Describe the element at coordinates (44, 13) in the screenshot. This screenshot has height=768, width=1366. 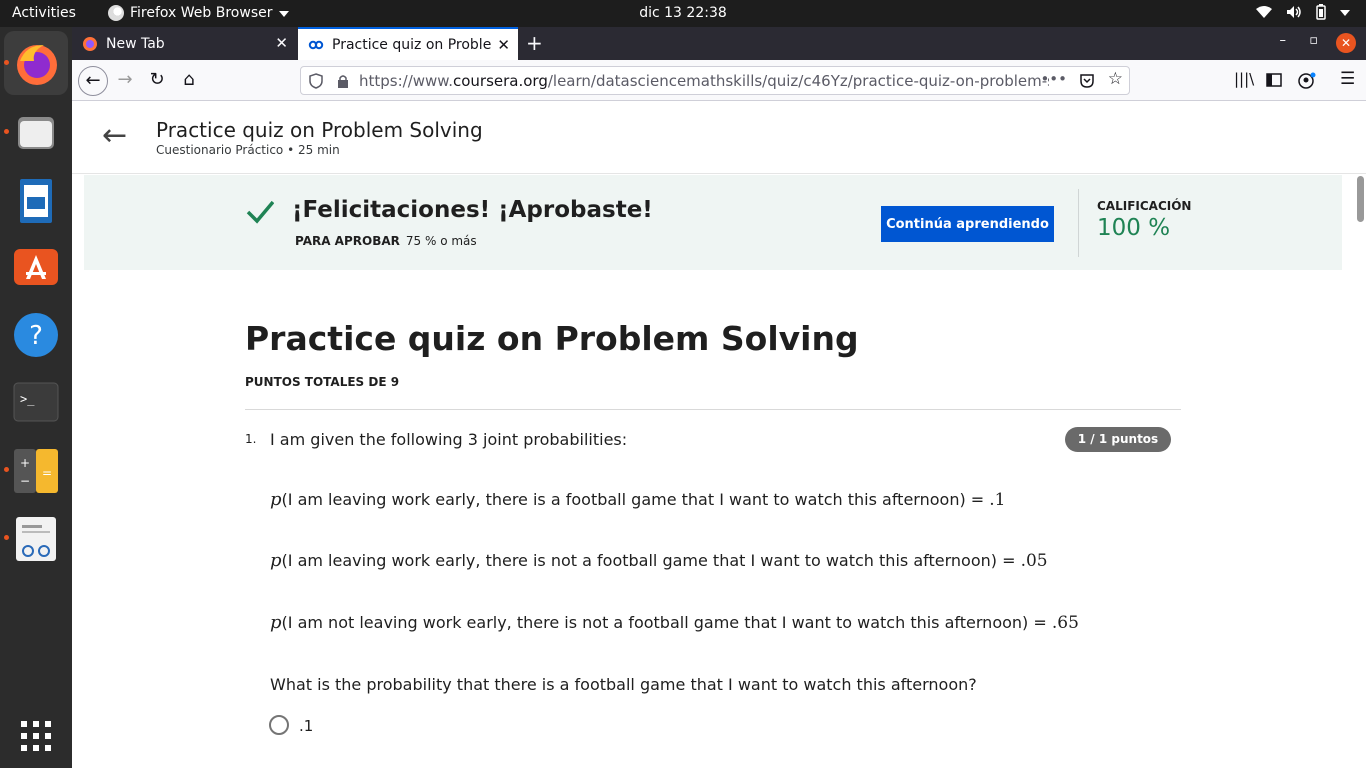
I see `activities-button: Activities` at that location.